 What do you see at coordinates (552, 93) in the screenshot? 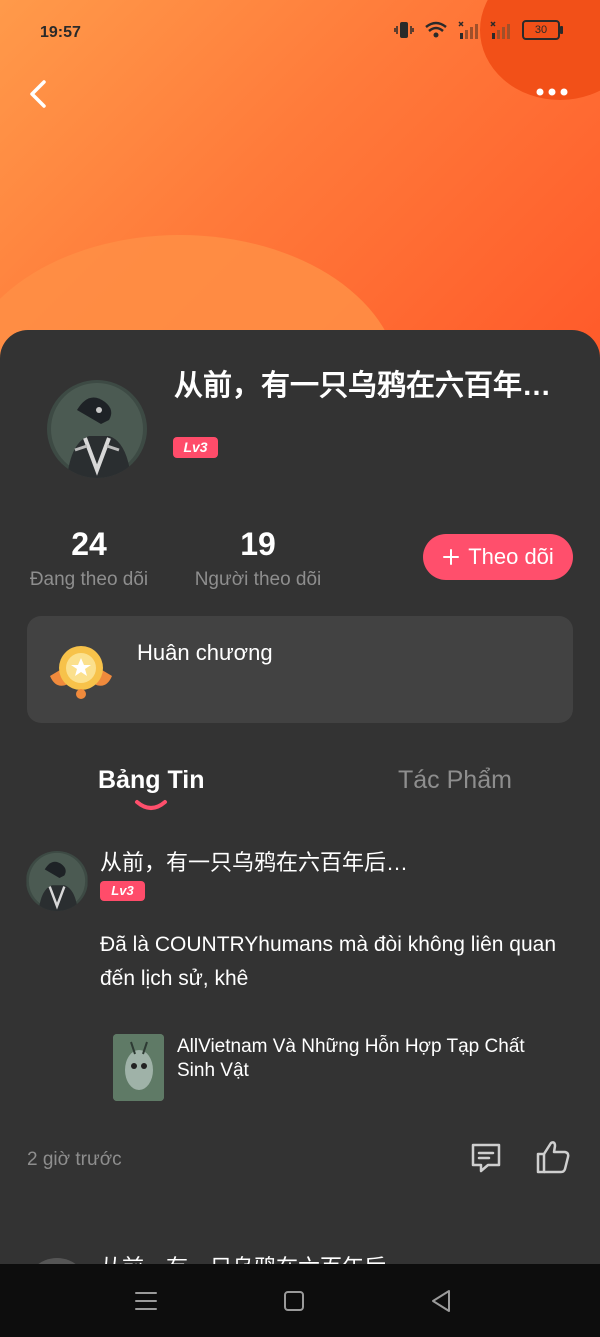
I see `more-options-icon` at bounding box center [552, 93].